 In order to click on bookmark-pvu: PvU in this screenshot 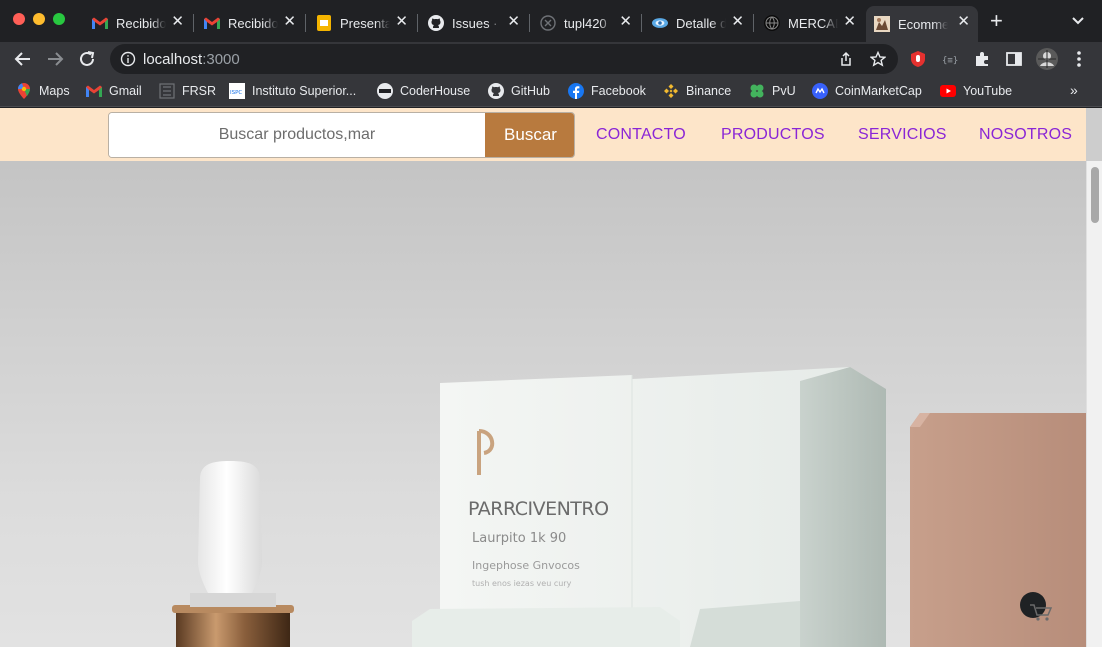, I will do `click(772, 91)`.